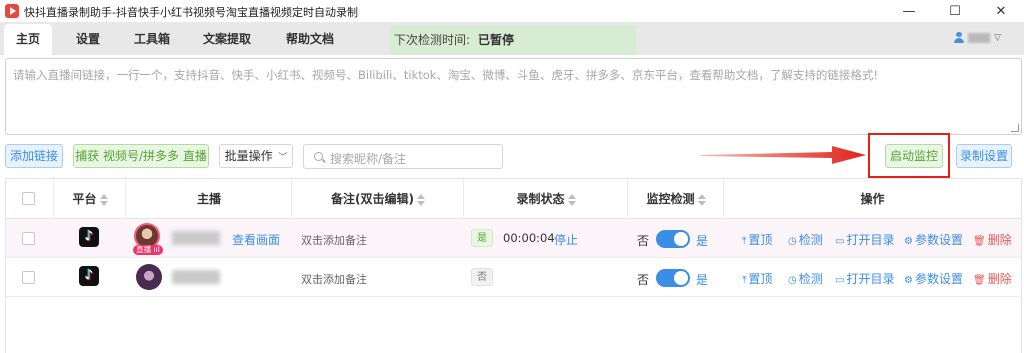  Describe the element at coordinates (540, 199) in the screenshot. I see `header-status-label: 录制状态` at that location.